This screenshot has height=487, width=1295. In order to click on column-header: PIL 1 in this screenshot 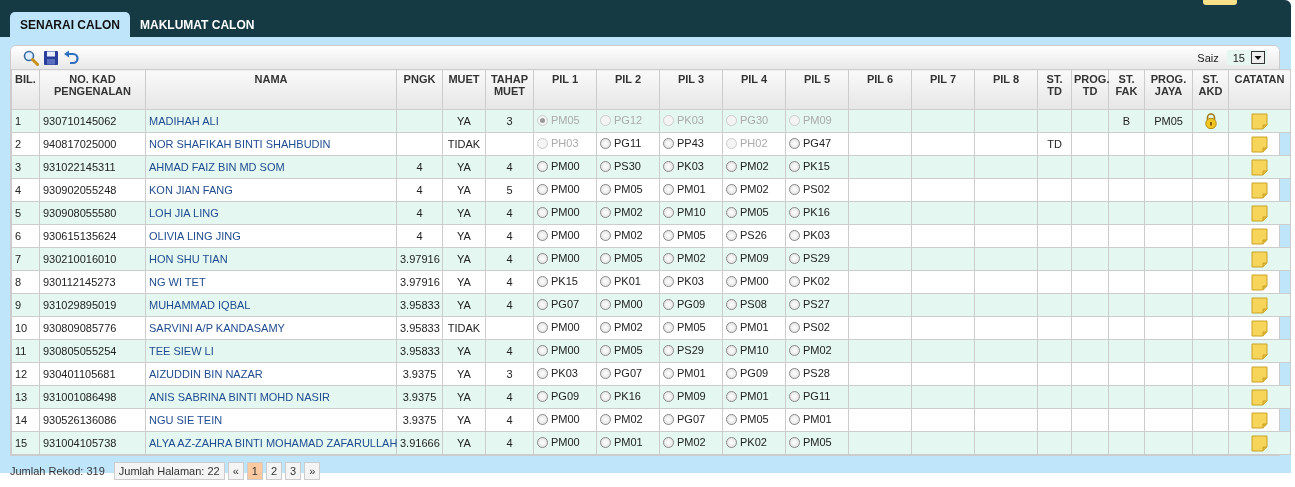, I will do `click(565, 89)`.